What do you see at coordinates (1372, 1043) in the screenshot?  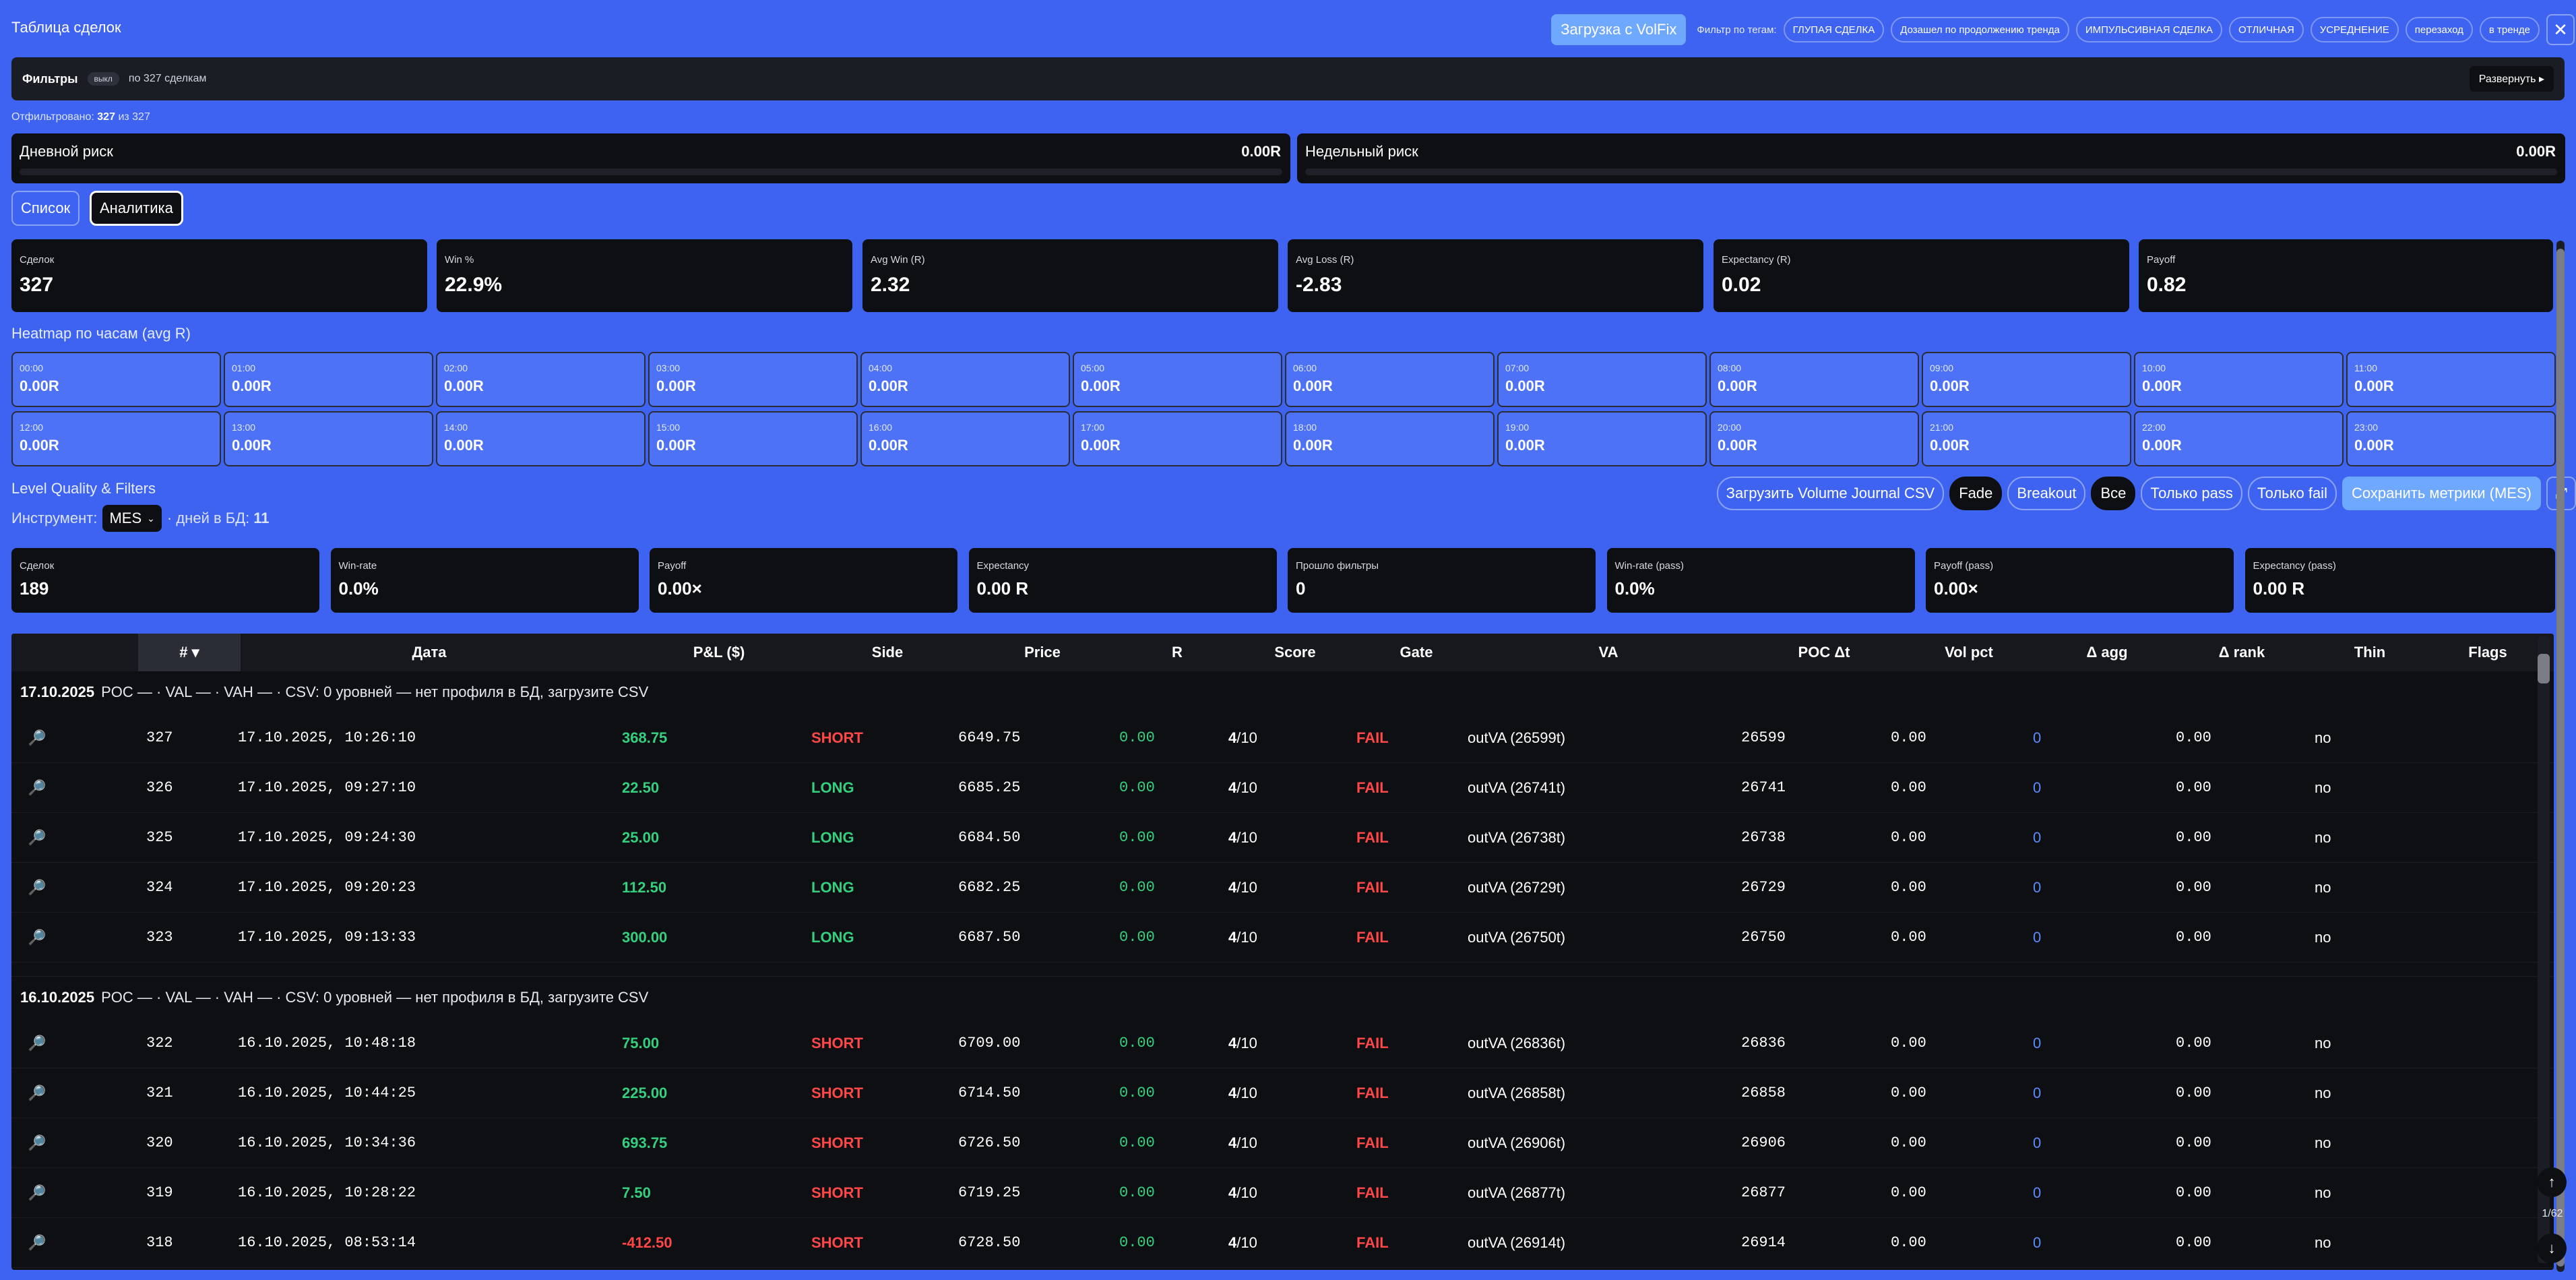 I see `trade-gate: FAIL` at bounding box center [1372, 1043].